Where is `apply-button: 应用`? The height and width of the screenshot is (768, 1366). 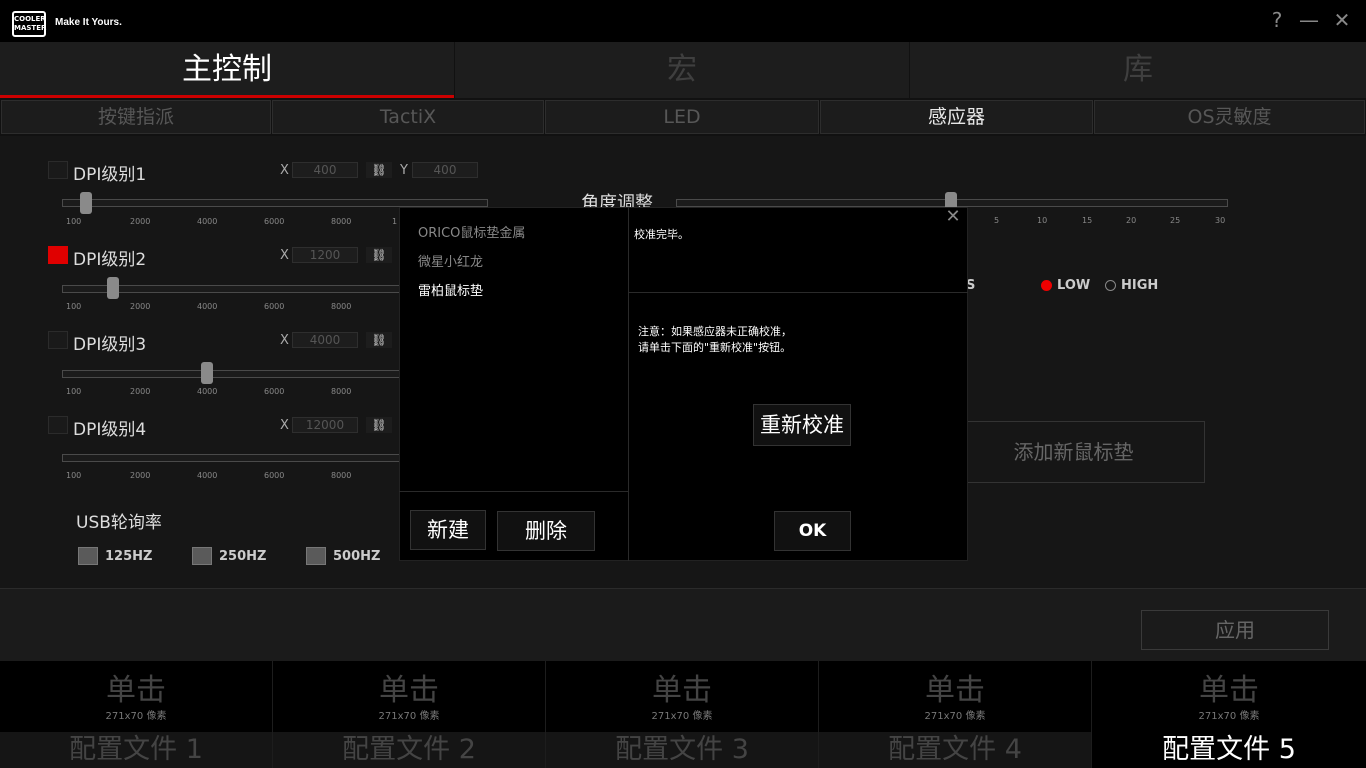 apply-button: 应用 is located at coordinates (1235, 630).